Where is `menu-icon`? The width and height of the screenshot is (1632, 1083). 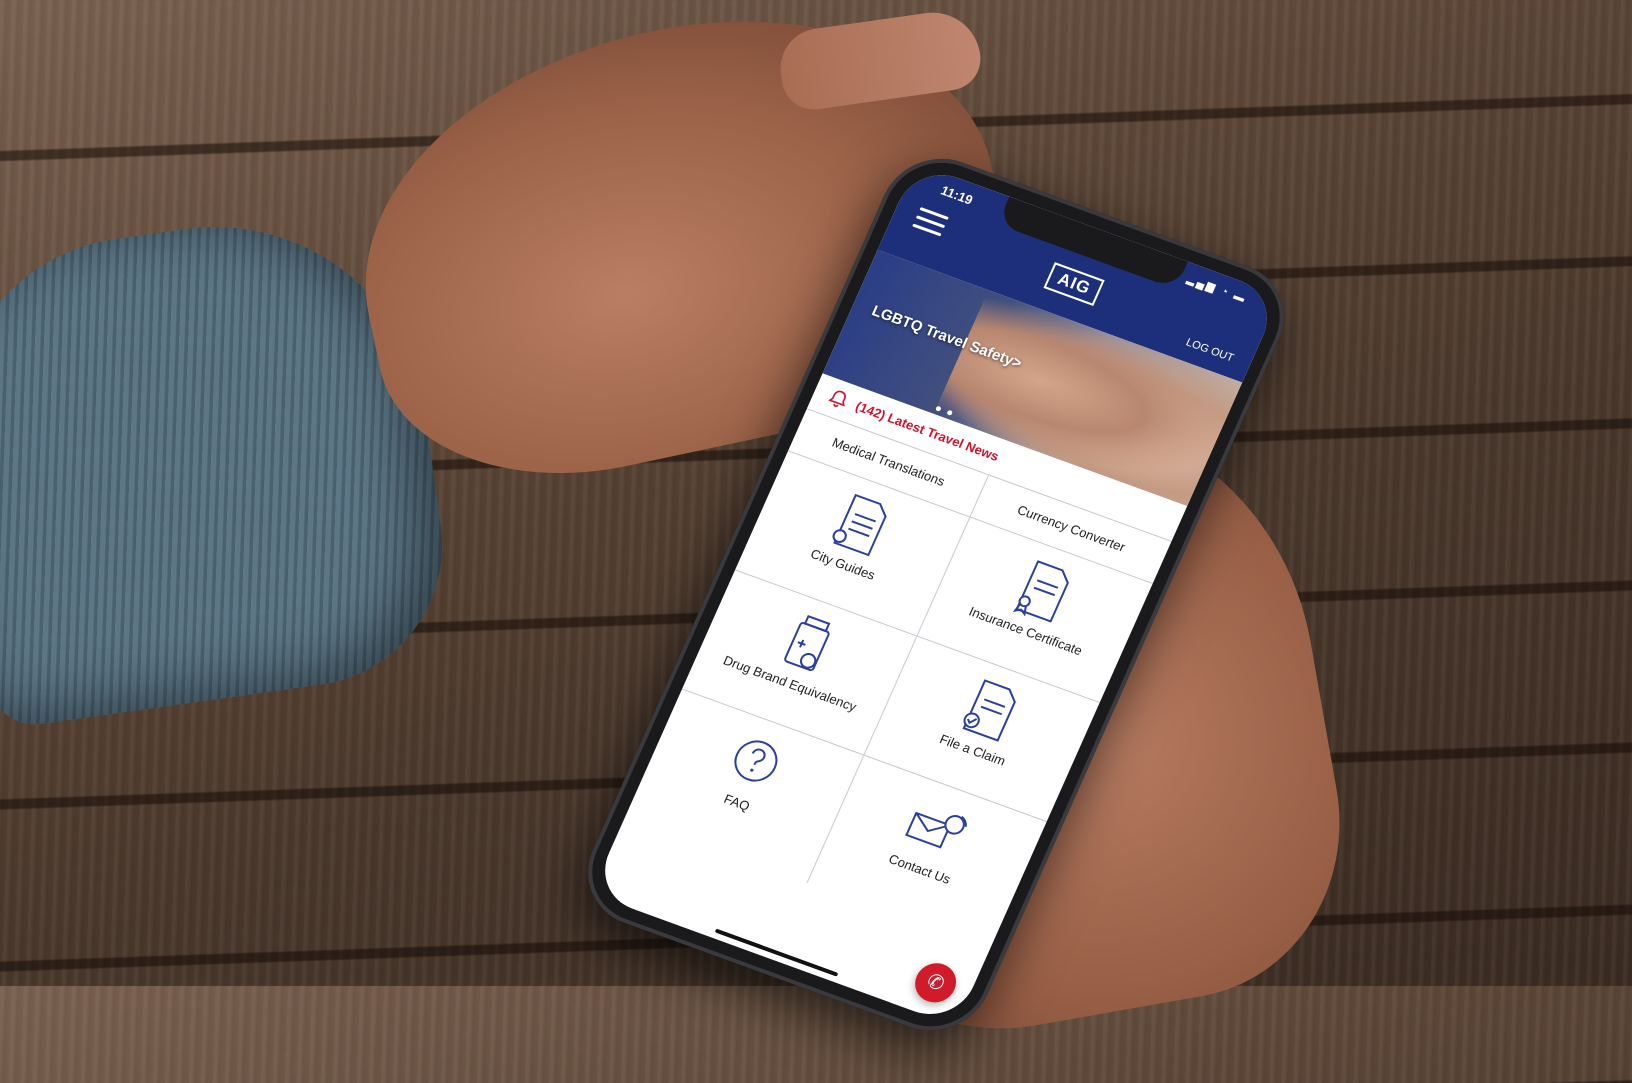 menu-icon is located at coordinates (930, 221).